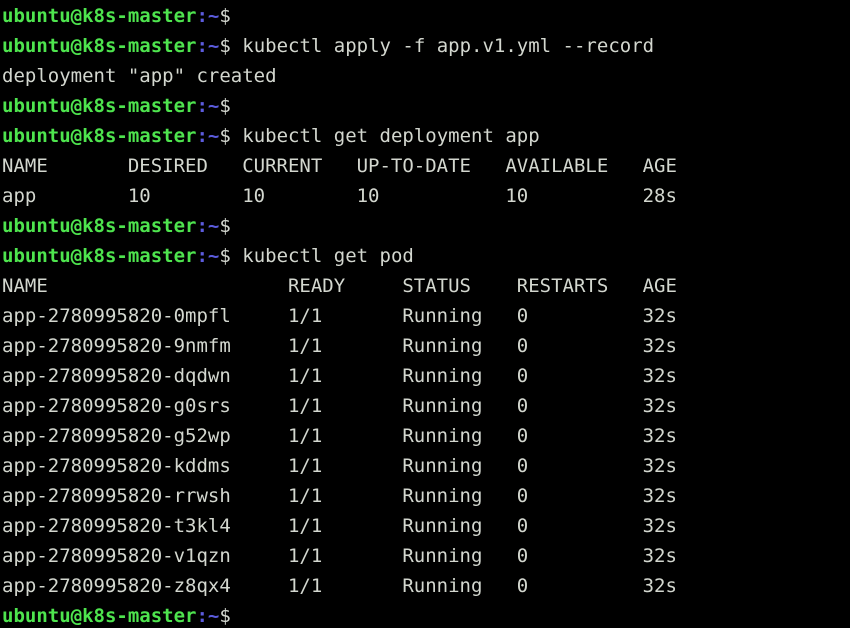  What do you see at coordinates (339, 586) in the screenshot?
I see `terminal-output-text: app-2780995820-z8qx4 1/1 Running 0 32s` at bounding box center [339, 586].